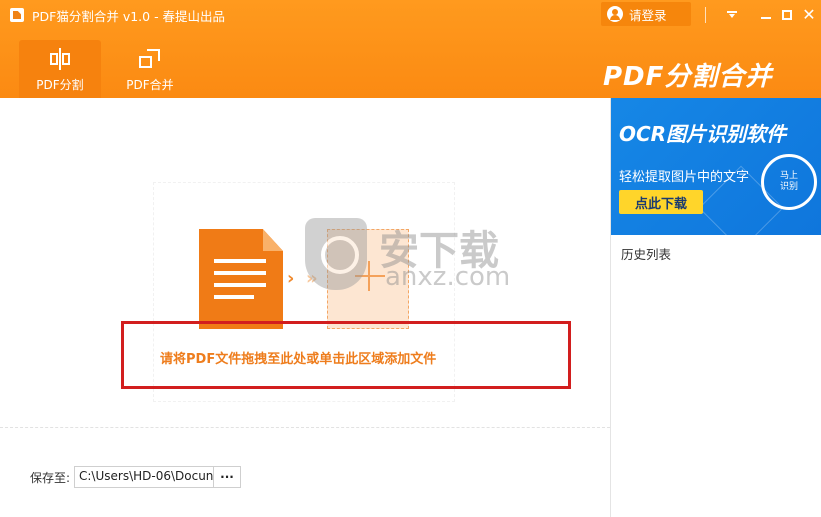 This screenshot has height=517, width=821. I want to click on minimize-button, so click(766, 15).